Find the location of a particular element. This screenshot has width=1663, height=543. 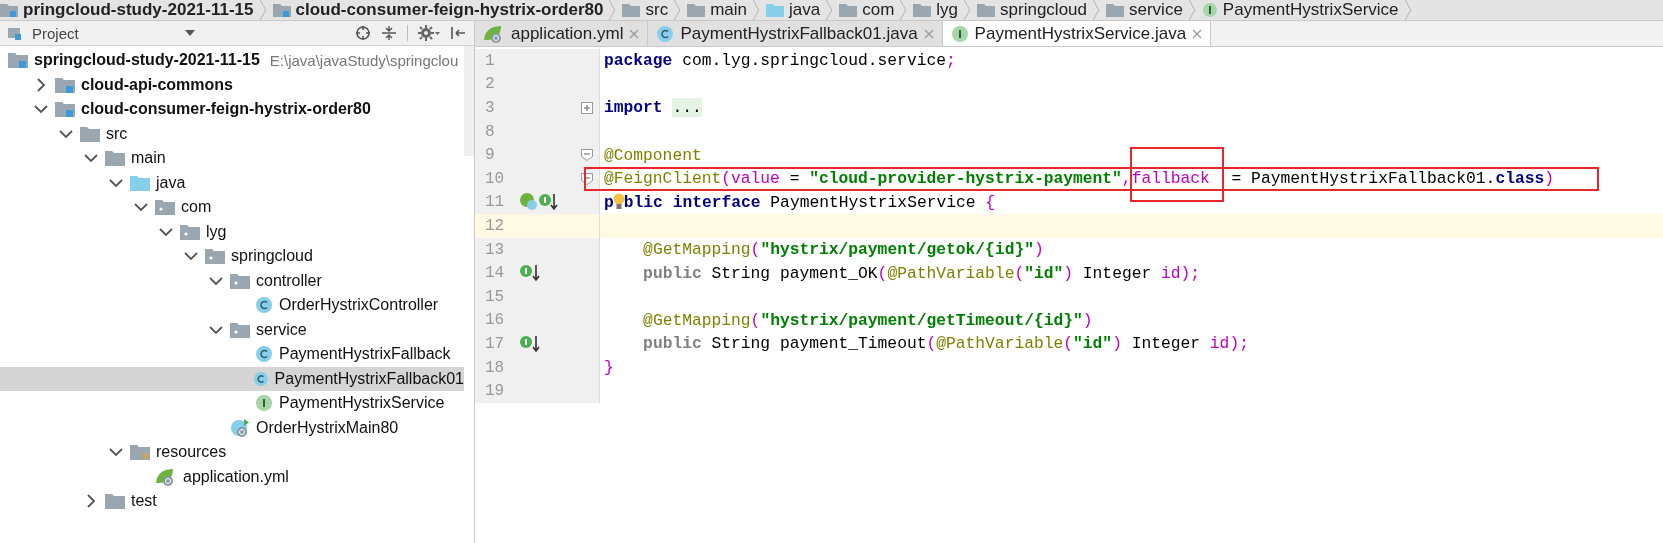

breadcrumb-item: service is located at coordinates (1148, 10).